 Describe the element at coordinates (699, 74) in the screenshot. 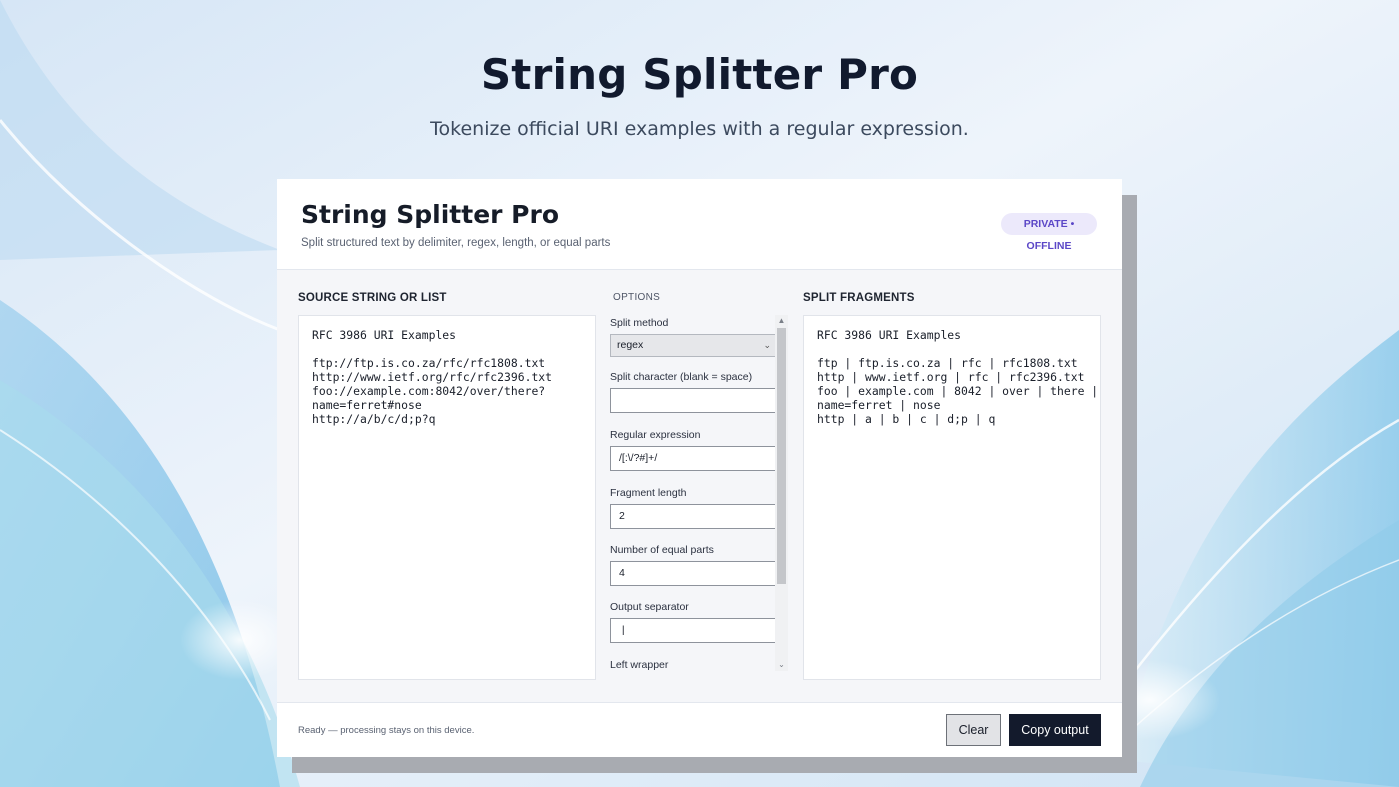

I see `hero-title: String Splitter Pro` at that location.